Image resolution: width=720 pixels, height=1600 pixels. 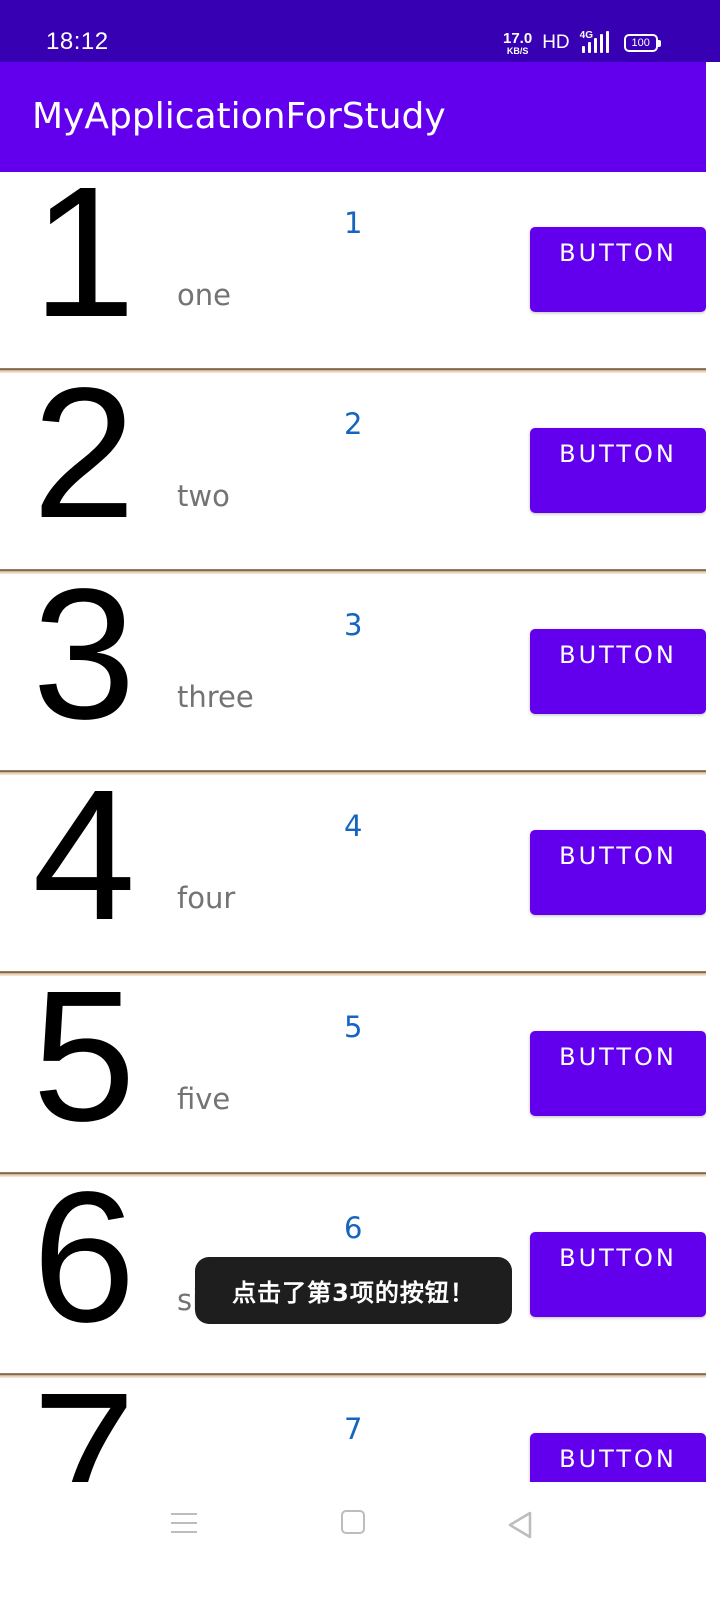 I want to click on item-big-number: 6, so click(x=84, y=1257).